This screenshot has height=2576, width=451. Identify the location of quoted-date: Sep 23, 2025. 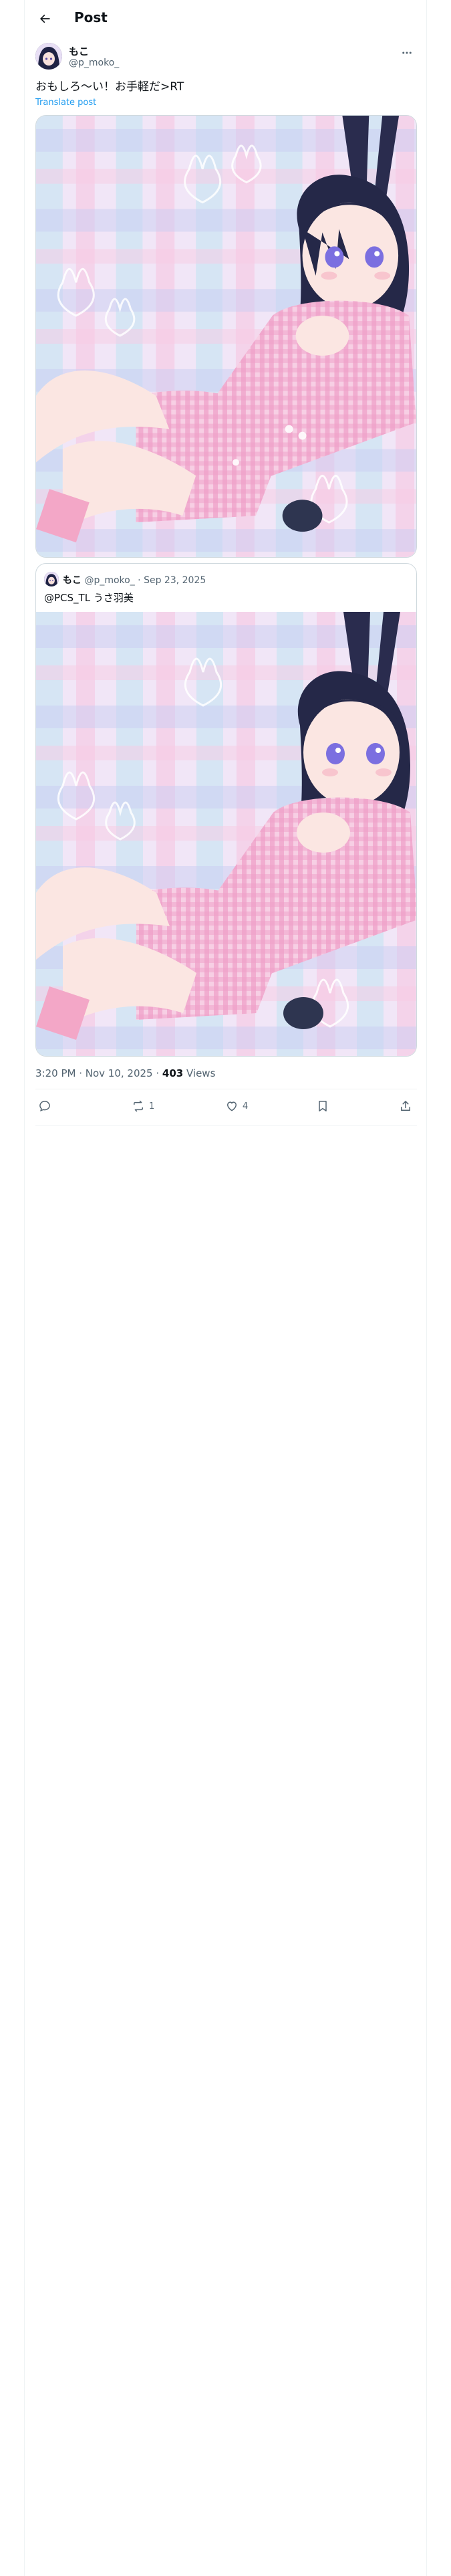
(175, 580).